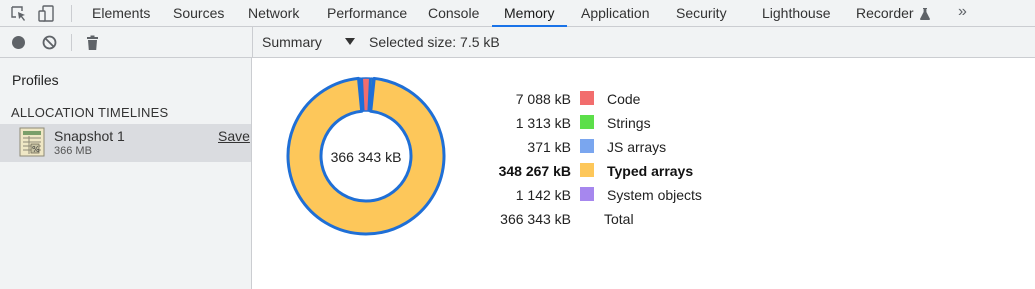 Image resolution: width=1035 pixels, height=289 pixels. I want to click on tab-elements: Elements, so click(121, 13).